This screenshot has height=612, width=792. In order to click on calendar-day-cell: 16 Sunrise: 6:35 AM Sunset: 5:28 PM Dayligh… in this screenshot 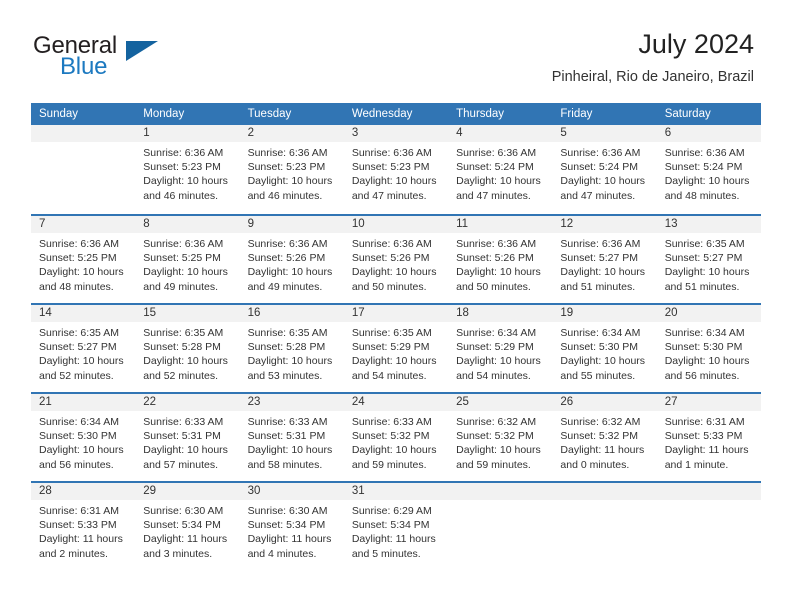, I will do `click(291, 348)`.